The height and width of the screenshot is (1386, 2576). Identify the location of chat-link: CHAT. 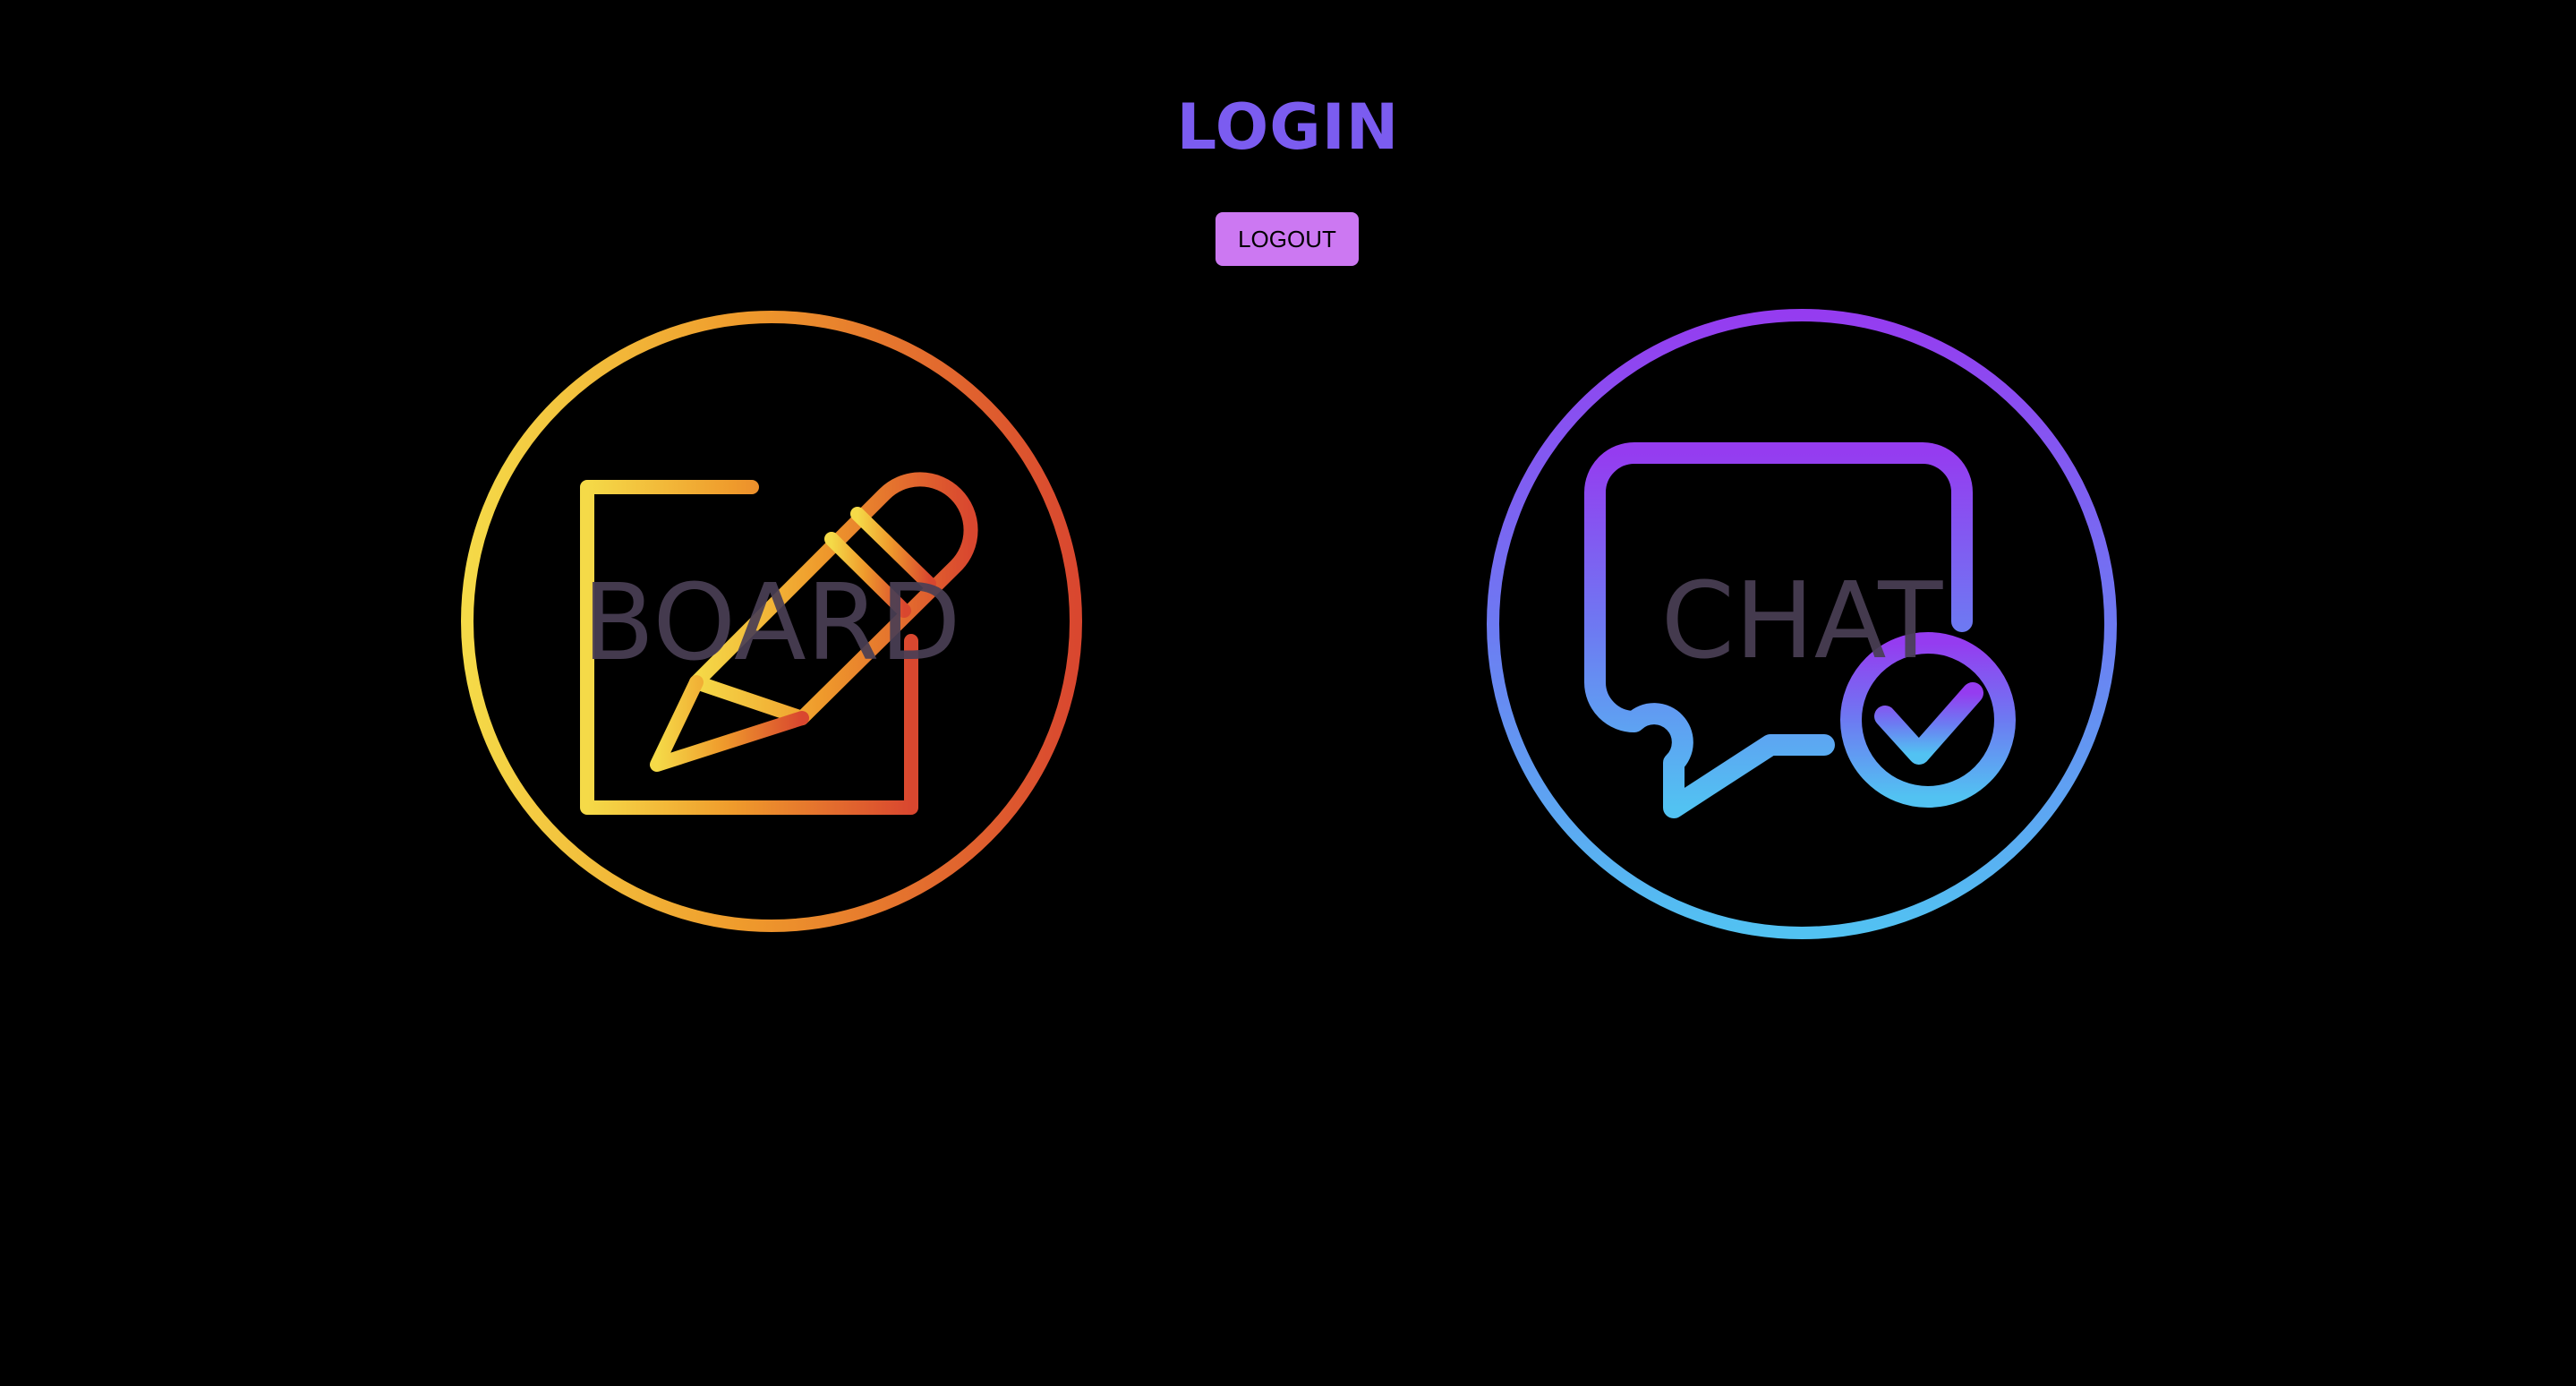
(1802, 624).